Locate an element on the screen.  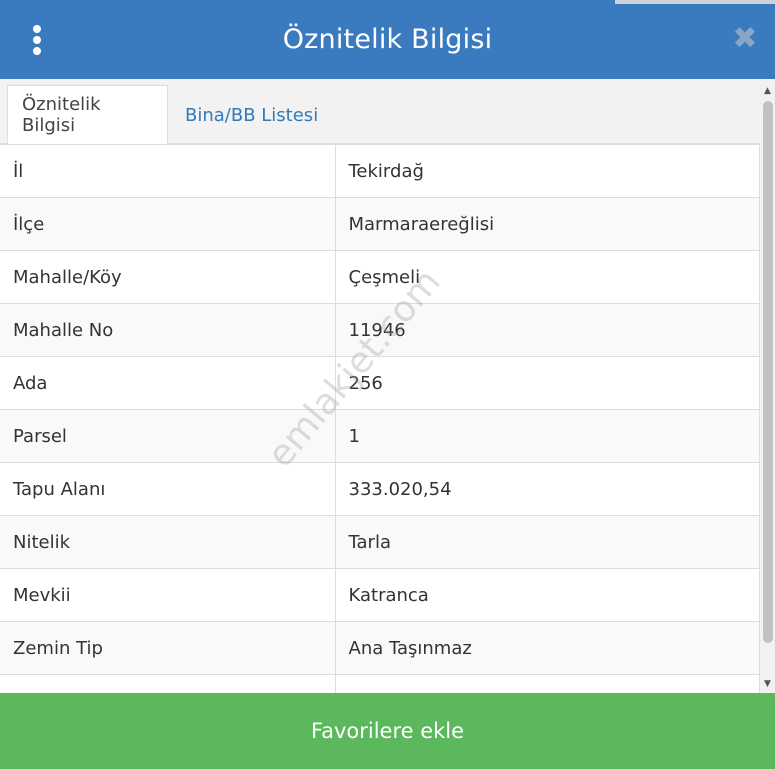
attribute-key: Mevkii is located at coordinates (168, 595).